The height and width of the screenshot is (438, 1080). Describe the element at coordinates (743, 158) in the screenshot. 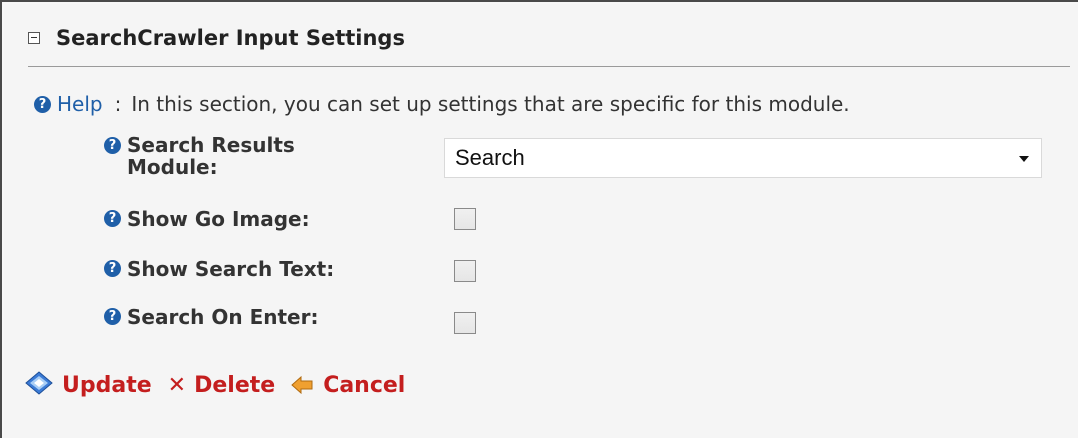

I see `search-results-module-select: Search` at that location.